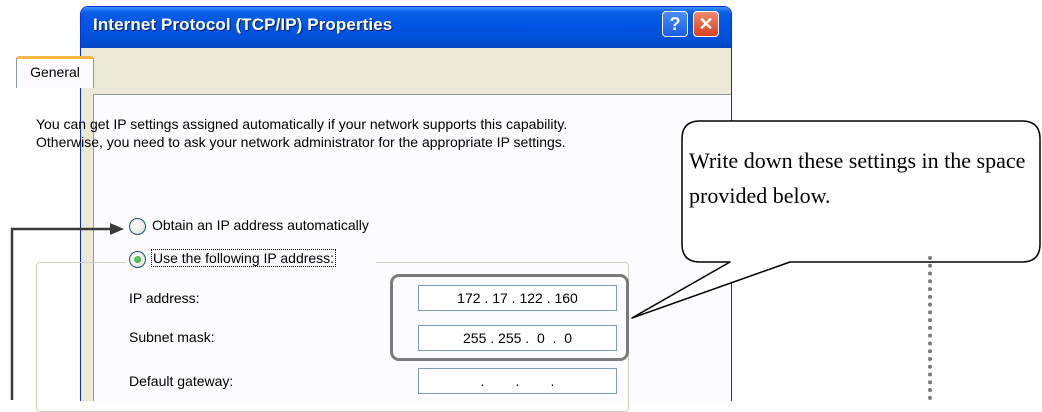 Image resolution: width=1042 pixels, height=412 pixels. I want to click on arrow-head-icon, so click(117, 229).